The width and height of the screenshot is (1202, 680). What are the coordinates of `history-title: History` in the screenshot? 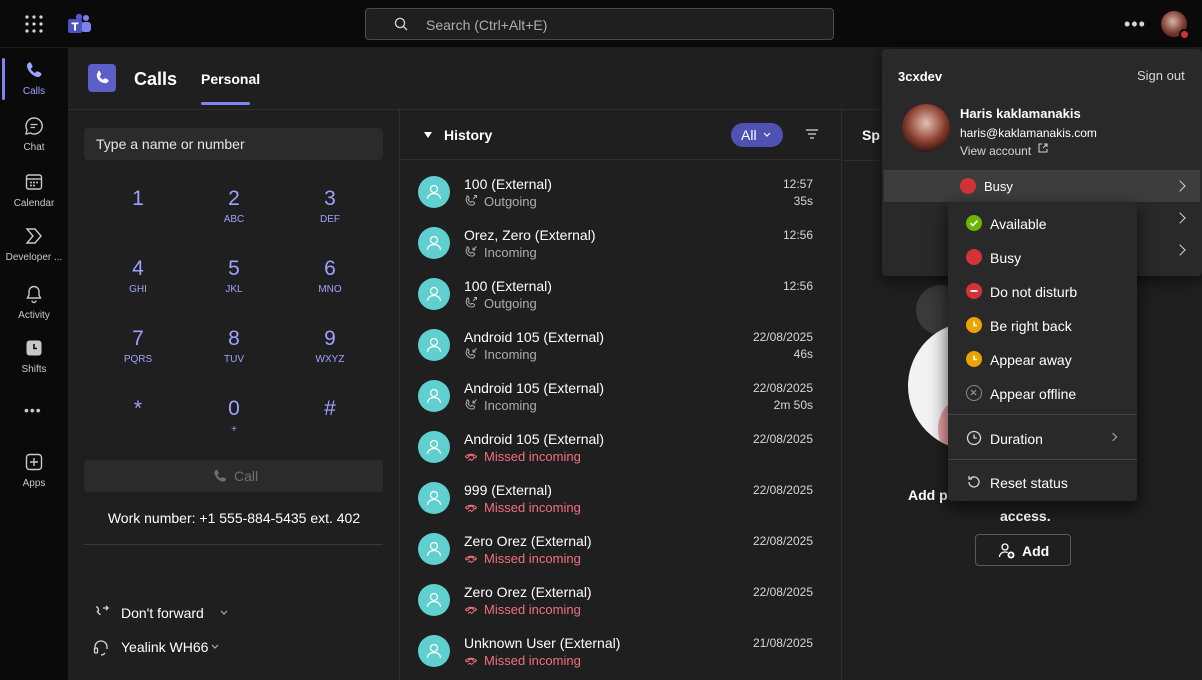 It's located at (468, 135).